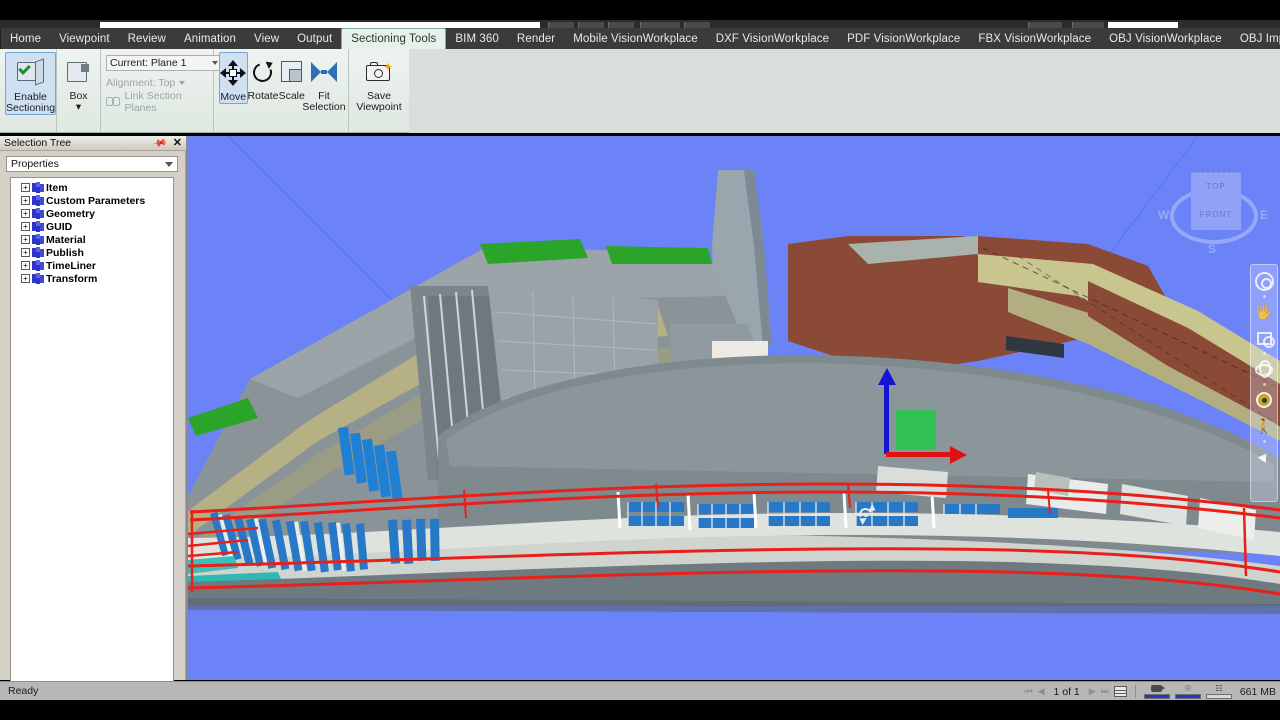  I want to click on link-section-planes-button: Link Section Planes, so click(157, 102).